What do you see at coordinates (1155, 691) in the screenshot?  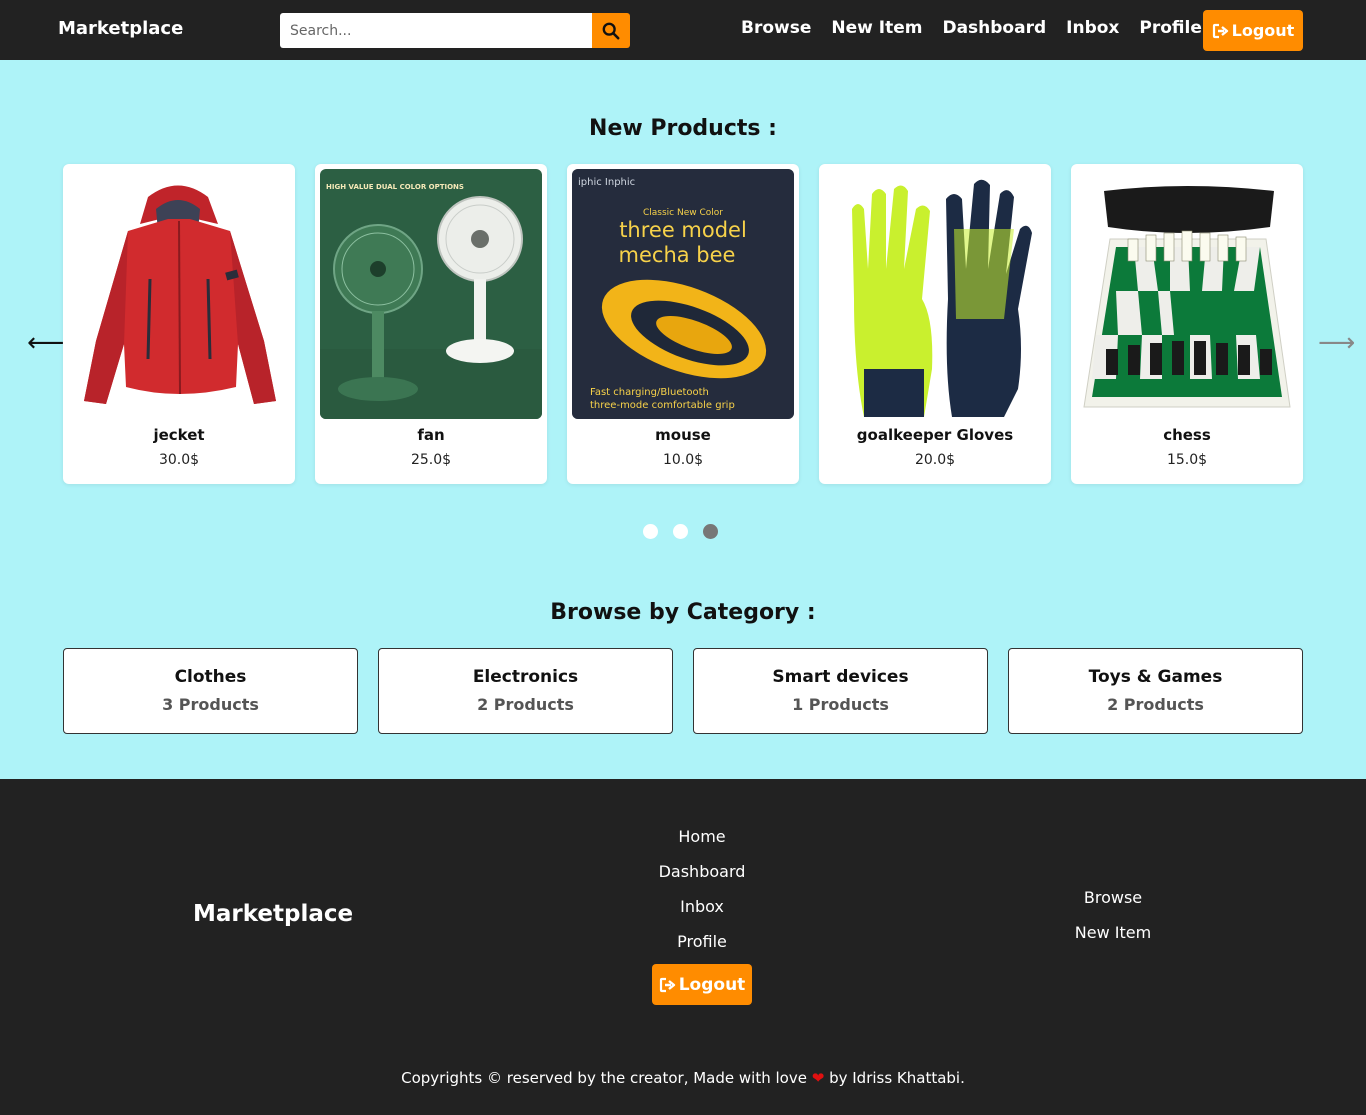 I see `category-card-toys-games: Toys & Games 2 Products` at bounding box center [1155, 691].